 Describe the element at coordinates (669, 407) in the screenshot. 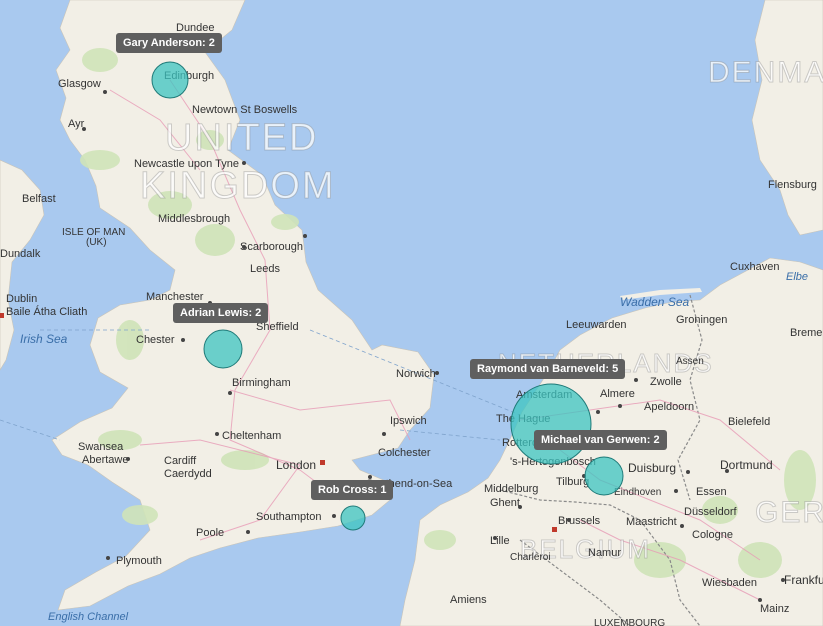

I see `place-label: Apeldoorn` at that location.